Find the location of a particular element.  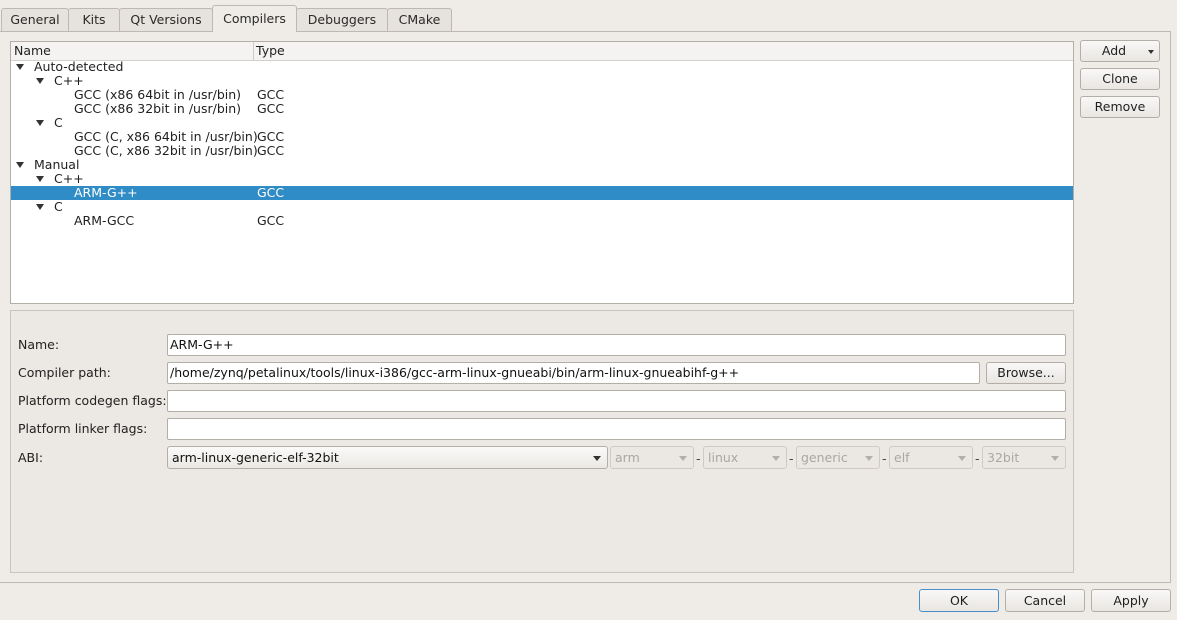

clone-button: Clone is located at coordinates (1120, 79).